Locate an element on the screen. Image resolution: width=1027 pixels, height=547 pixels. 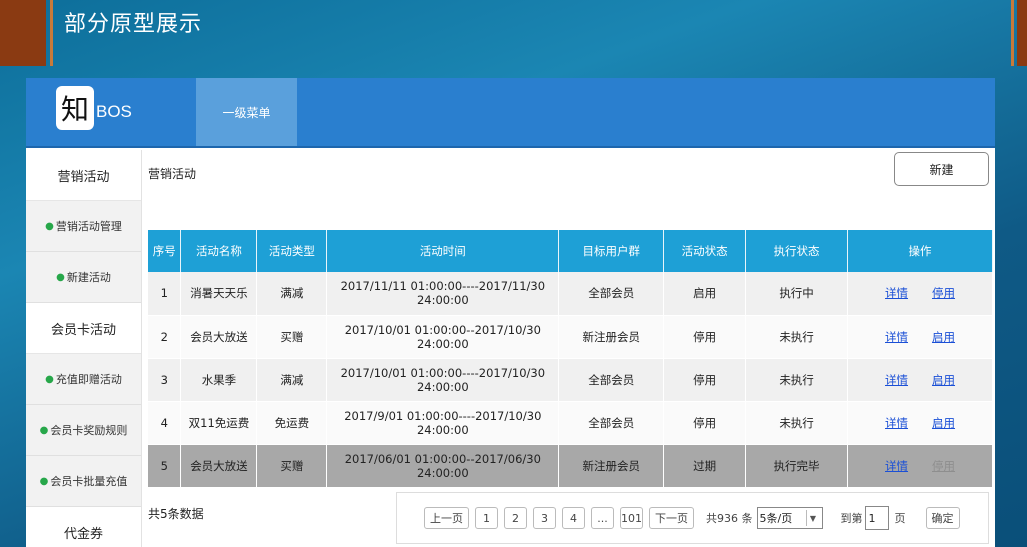
cell-time: 2017/06/01 01:00:00--2017/06/30 24:00:00 is located at coordinates (443, 466).